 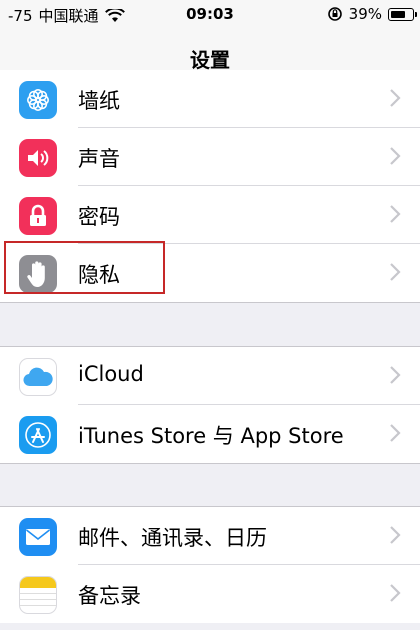 What do you see at coordinates (38, 158) in the screenshot?
I see `speaker-icon` at bounding box center [38, 158].